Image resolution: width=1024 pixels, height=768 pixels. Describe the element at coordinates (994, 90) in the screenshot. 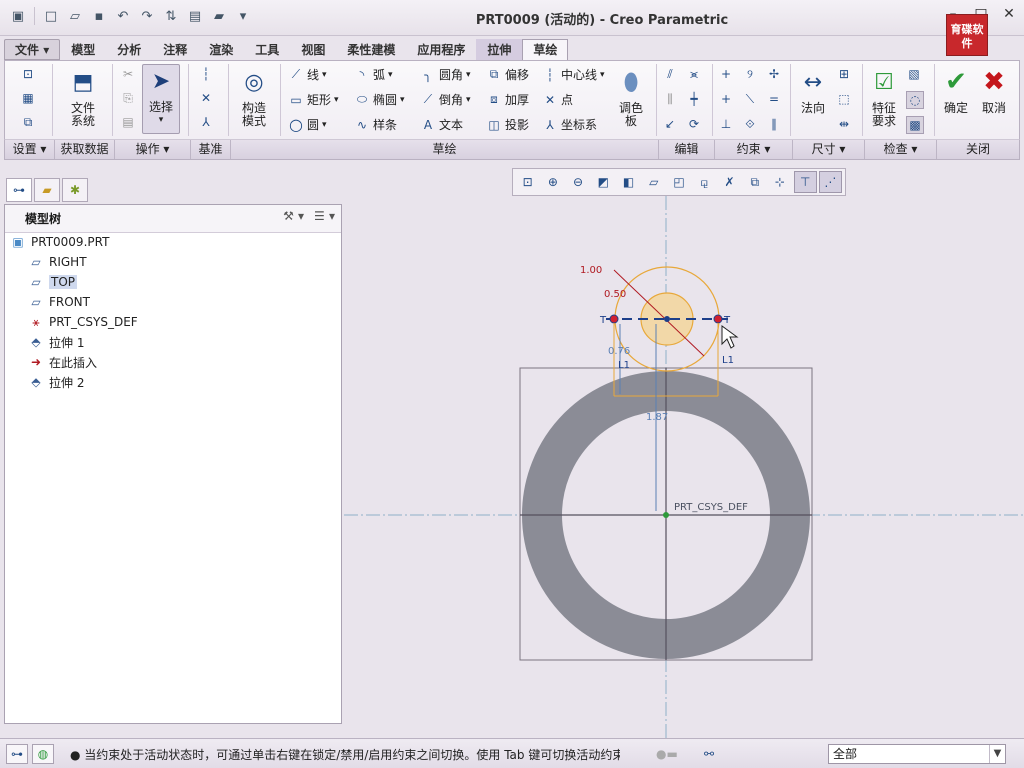

I see `cancel-button: ✖ 取消` at that location.